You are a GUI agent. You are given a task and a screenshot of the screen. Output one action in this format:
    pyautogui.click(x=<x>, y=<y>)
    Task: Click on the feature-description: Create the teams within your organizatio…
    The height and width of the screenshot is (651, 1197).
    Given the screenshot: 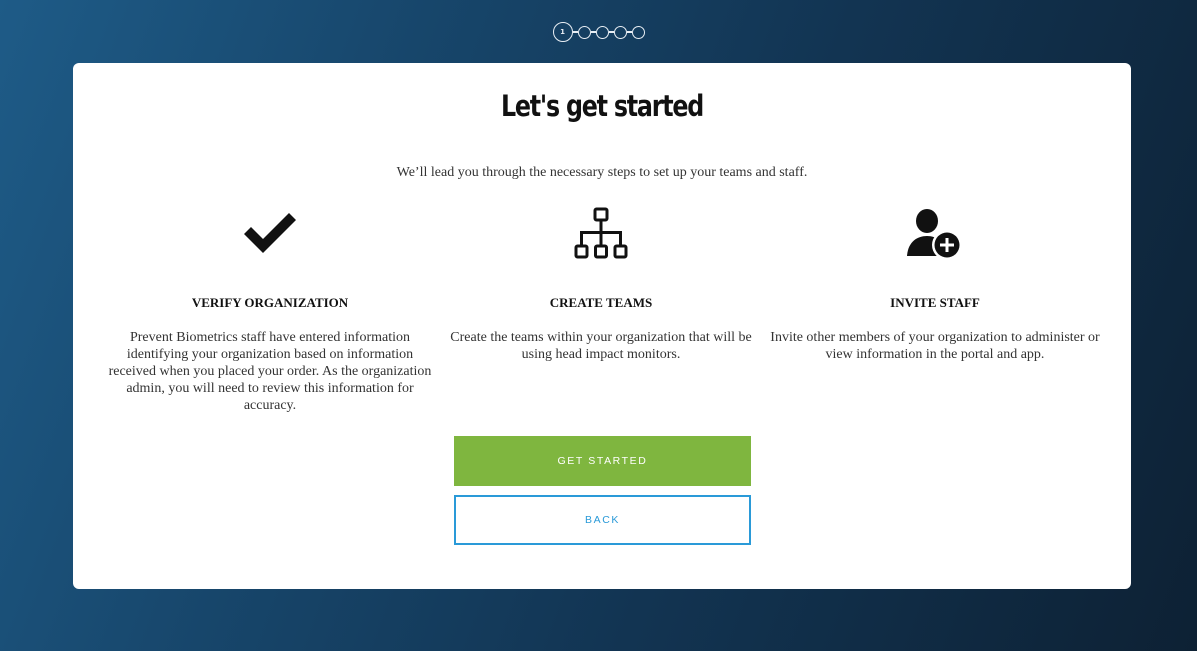 What is the action you would take?
    pyautogui.click(x=601, y=346)
    